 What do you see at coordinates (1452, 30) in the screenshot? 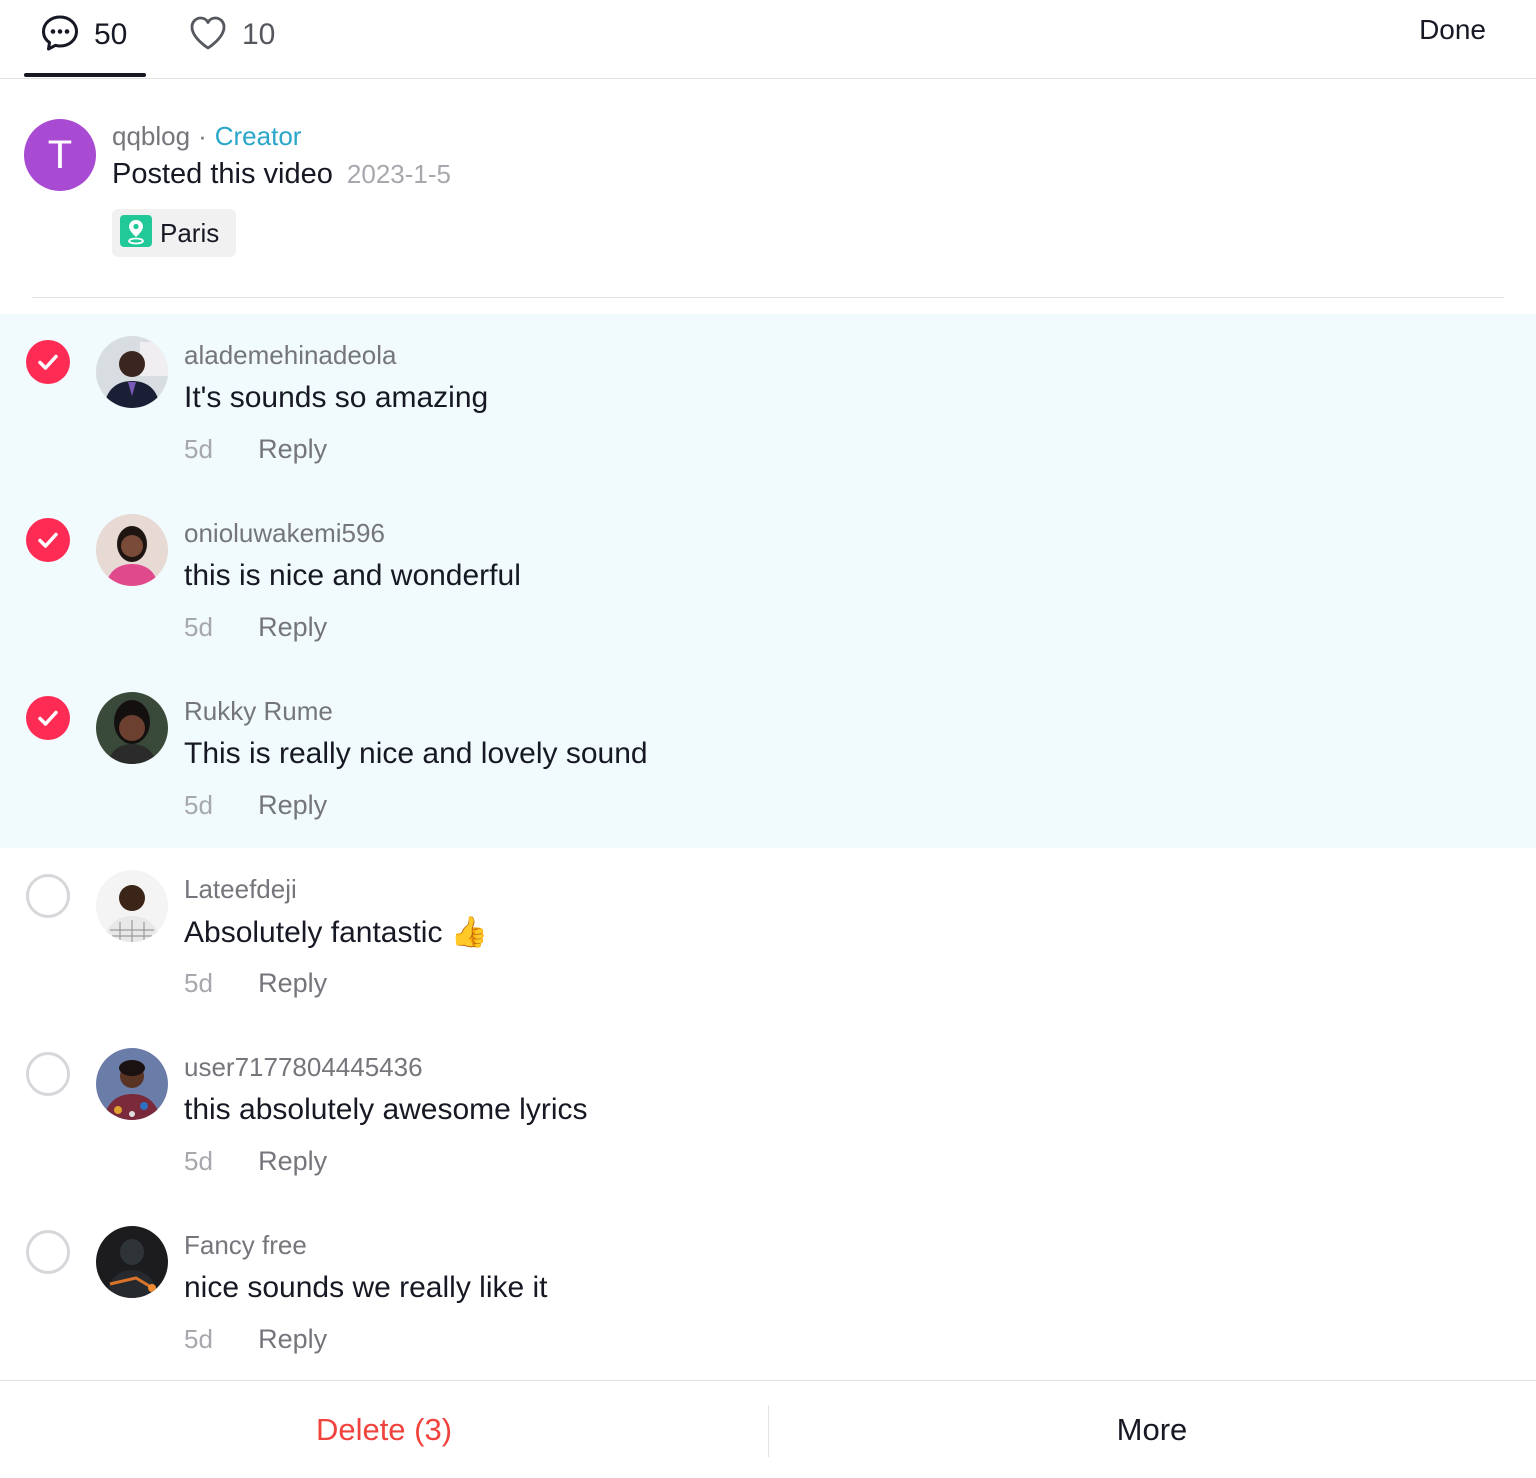
I see `done-button: Done` at bounding box center [1452, 30].